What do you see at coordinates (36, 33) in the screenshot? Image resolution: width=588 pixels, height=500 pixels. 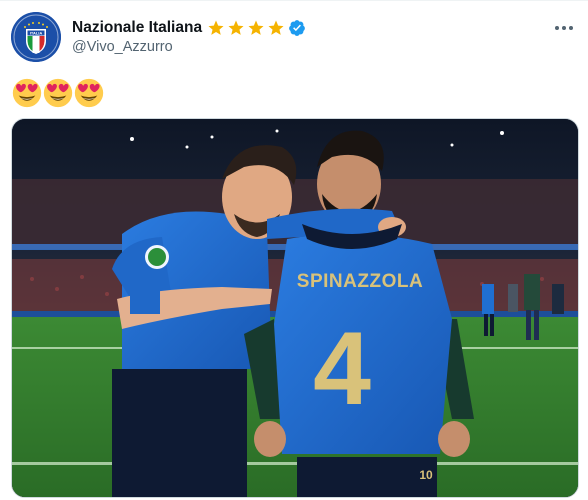 I see `avatar-logo-text: ITALIA` at bounding box center [36, 33].